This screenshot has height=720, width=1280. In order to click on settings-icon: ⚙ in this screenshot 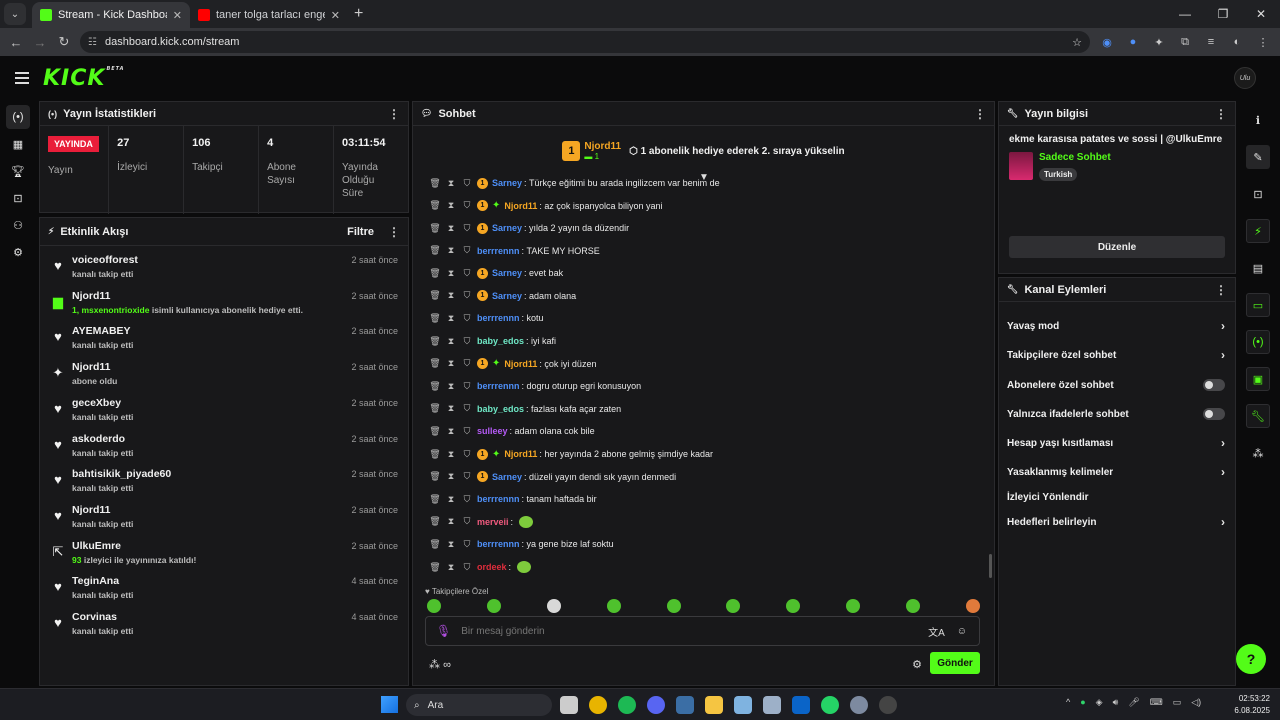, I will do `click(18, 252)`.